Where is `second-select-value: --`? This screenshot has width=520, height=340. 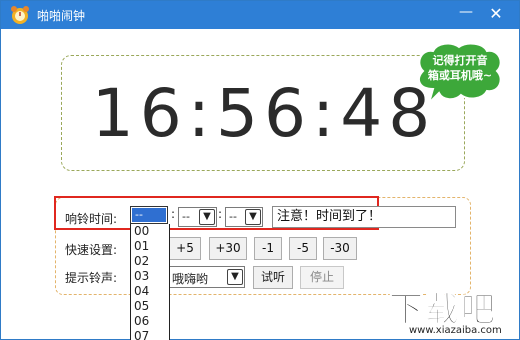
second-select-value: -- is located at coordinates (233, 216).